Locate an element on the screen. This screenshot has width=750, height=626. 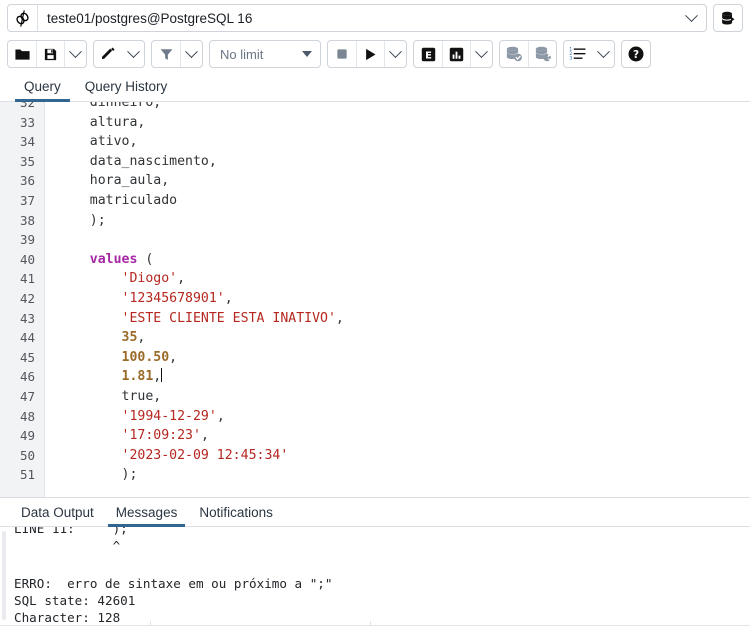
line-number: 47 is located at coordinates (27, 396).